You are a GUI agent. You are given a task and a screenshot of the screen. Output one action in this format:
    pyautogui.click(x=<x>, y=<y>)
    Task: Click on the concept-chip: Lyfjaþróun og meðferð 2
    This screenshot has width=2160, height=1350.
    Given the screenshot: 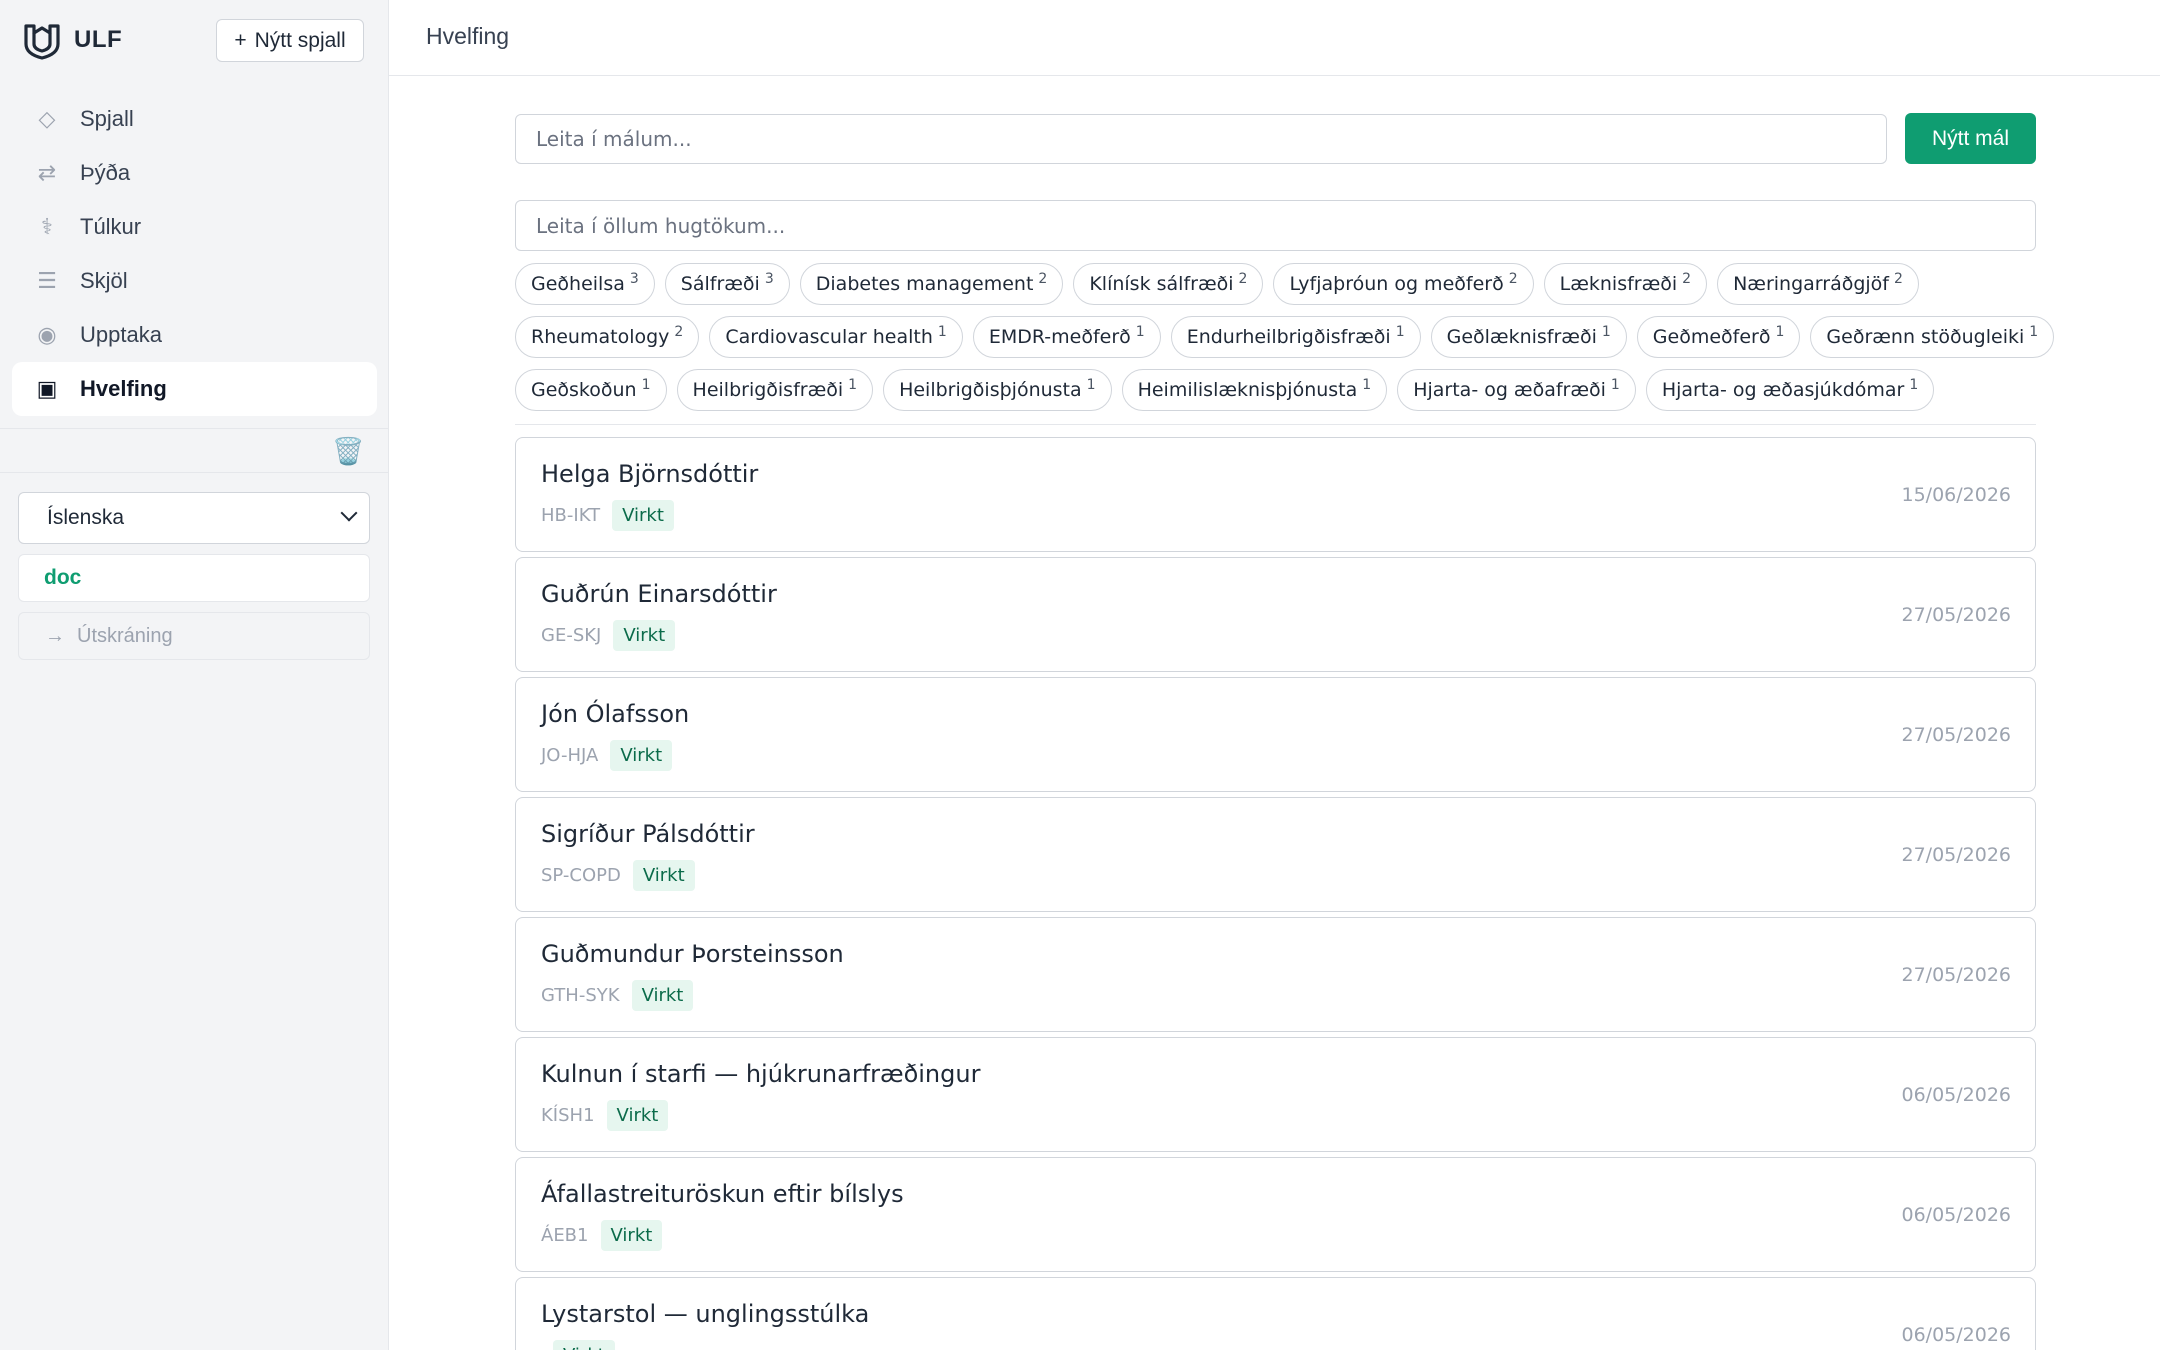 What is the action you would take?
    pyautogui.click(x=1403, y=284)
    